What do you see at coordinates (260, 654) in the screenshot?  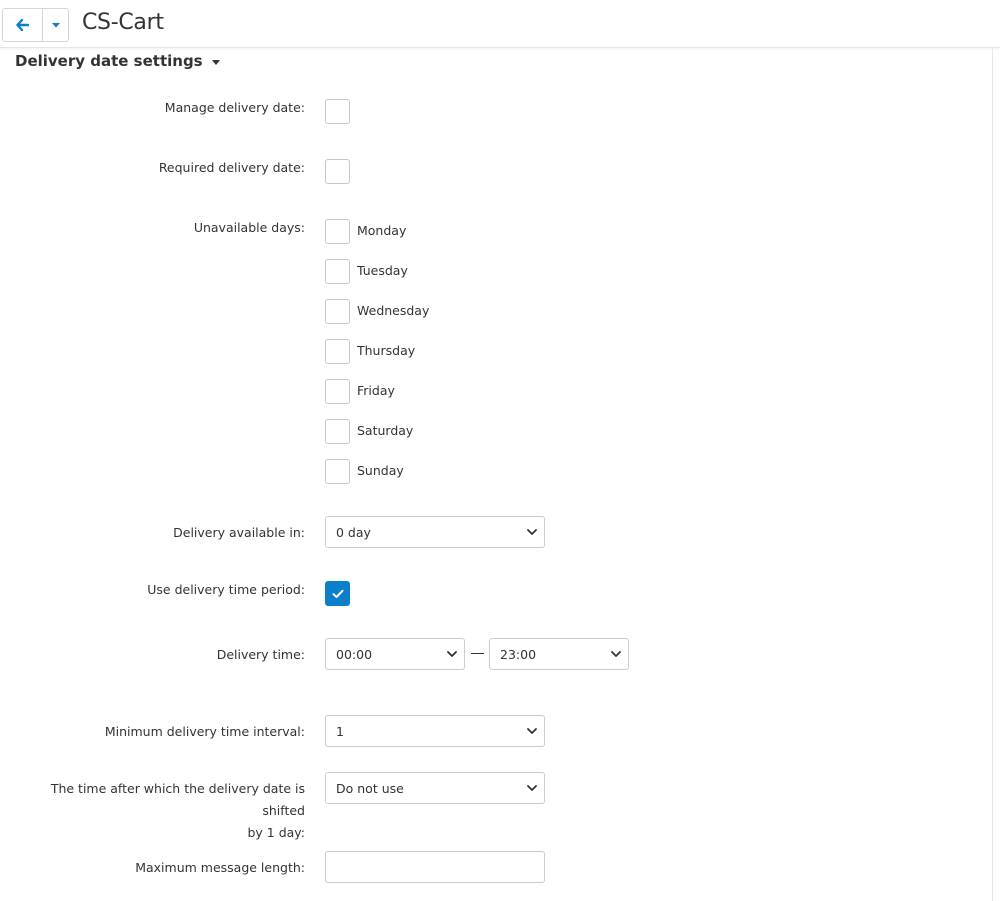 I see `delivery-time-label: Delivery time:` at bounding box center [260, 654].